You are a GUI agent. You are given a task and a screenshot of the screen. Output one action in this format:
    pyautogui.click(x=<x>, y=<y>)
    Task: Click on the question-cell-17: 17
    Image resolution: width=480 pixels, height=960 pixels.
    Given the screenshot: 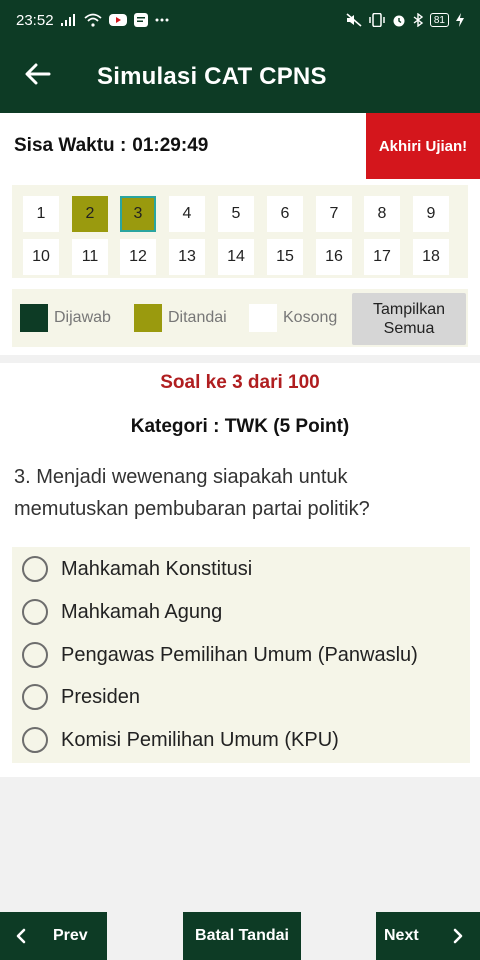 What is the action you would take?
    pyautogui.click(x=382, y=257)
    